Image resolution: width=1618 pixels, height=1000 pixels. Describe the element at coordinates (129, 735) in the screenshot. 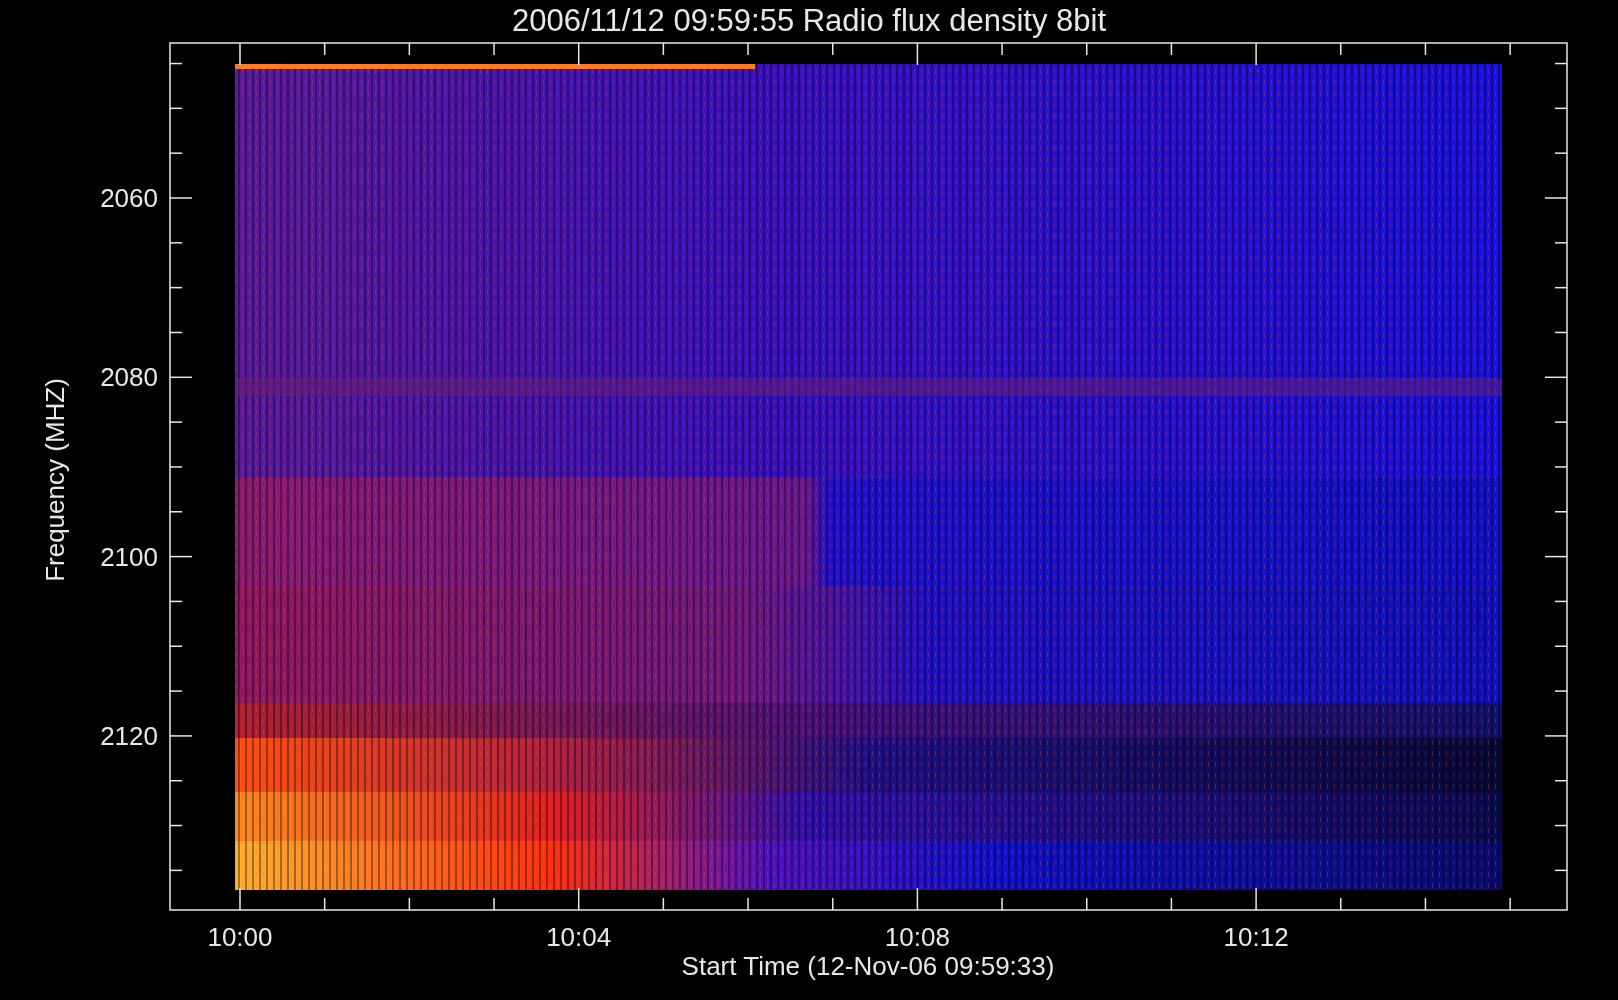

I see `y-tick-label: 2120` at that location.